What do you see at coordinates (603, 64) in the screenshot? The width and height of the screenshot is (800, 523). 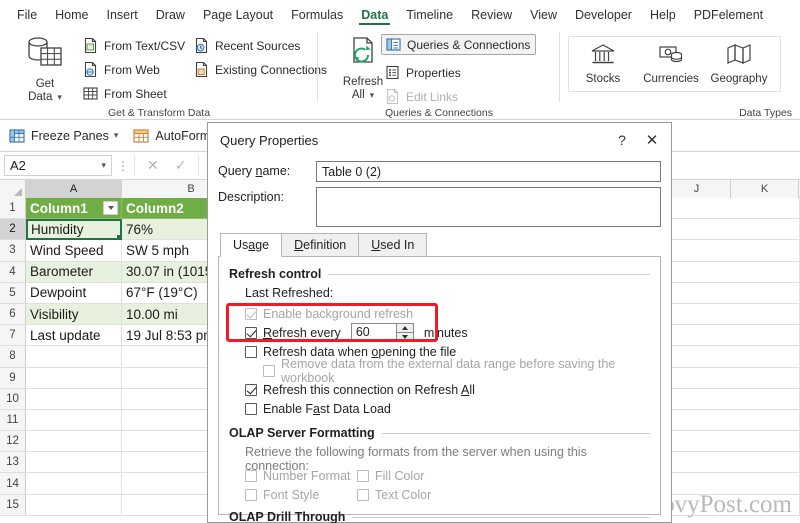 I see `stocks-data-type-button: Stocks` at bounding box center [603, 64].